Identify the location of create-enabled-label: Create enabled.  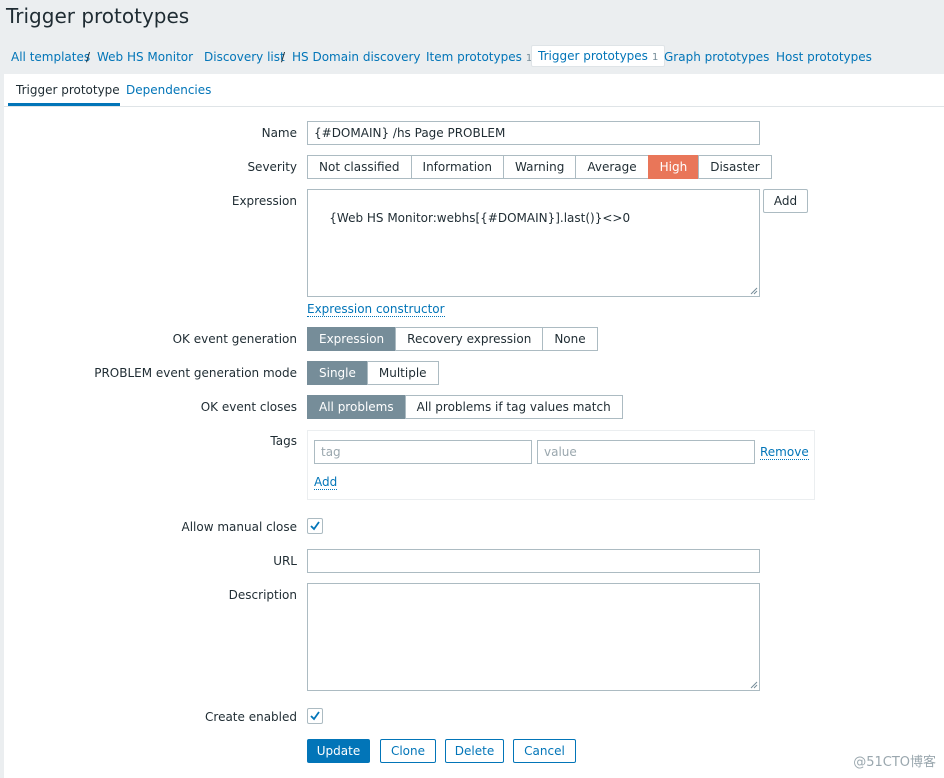
(251, 717).